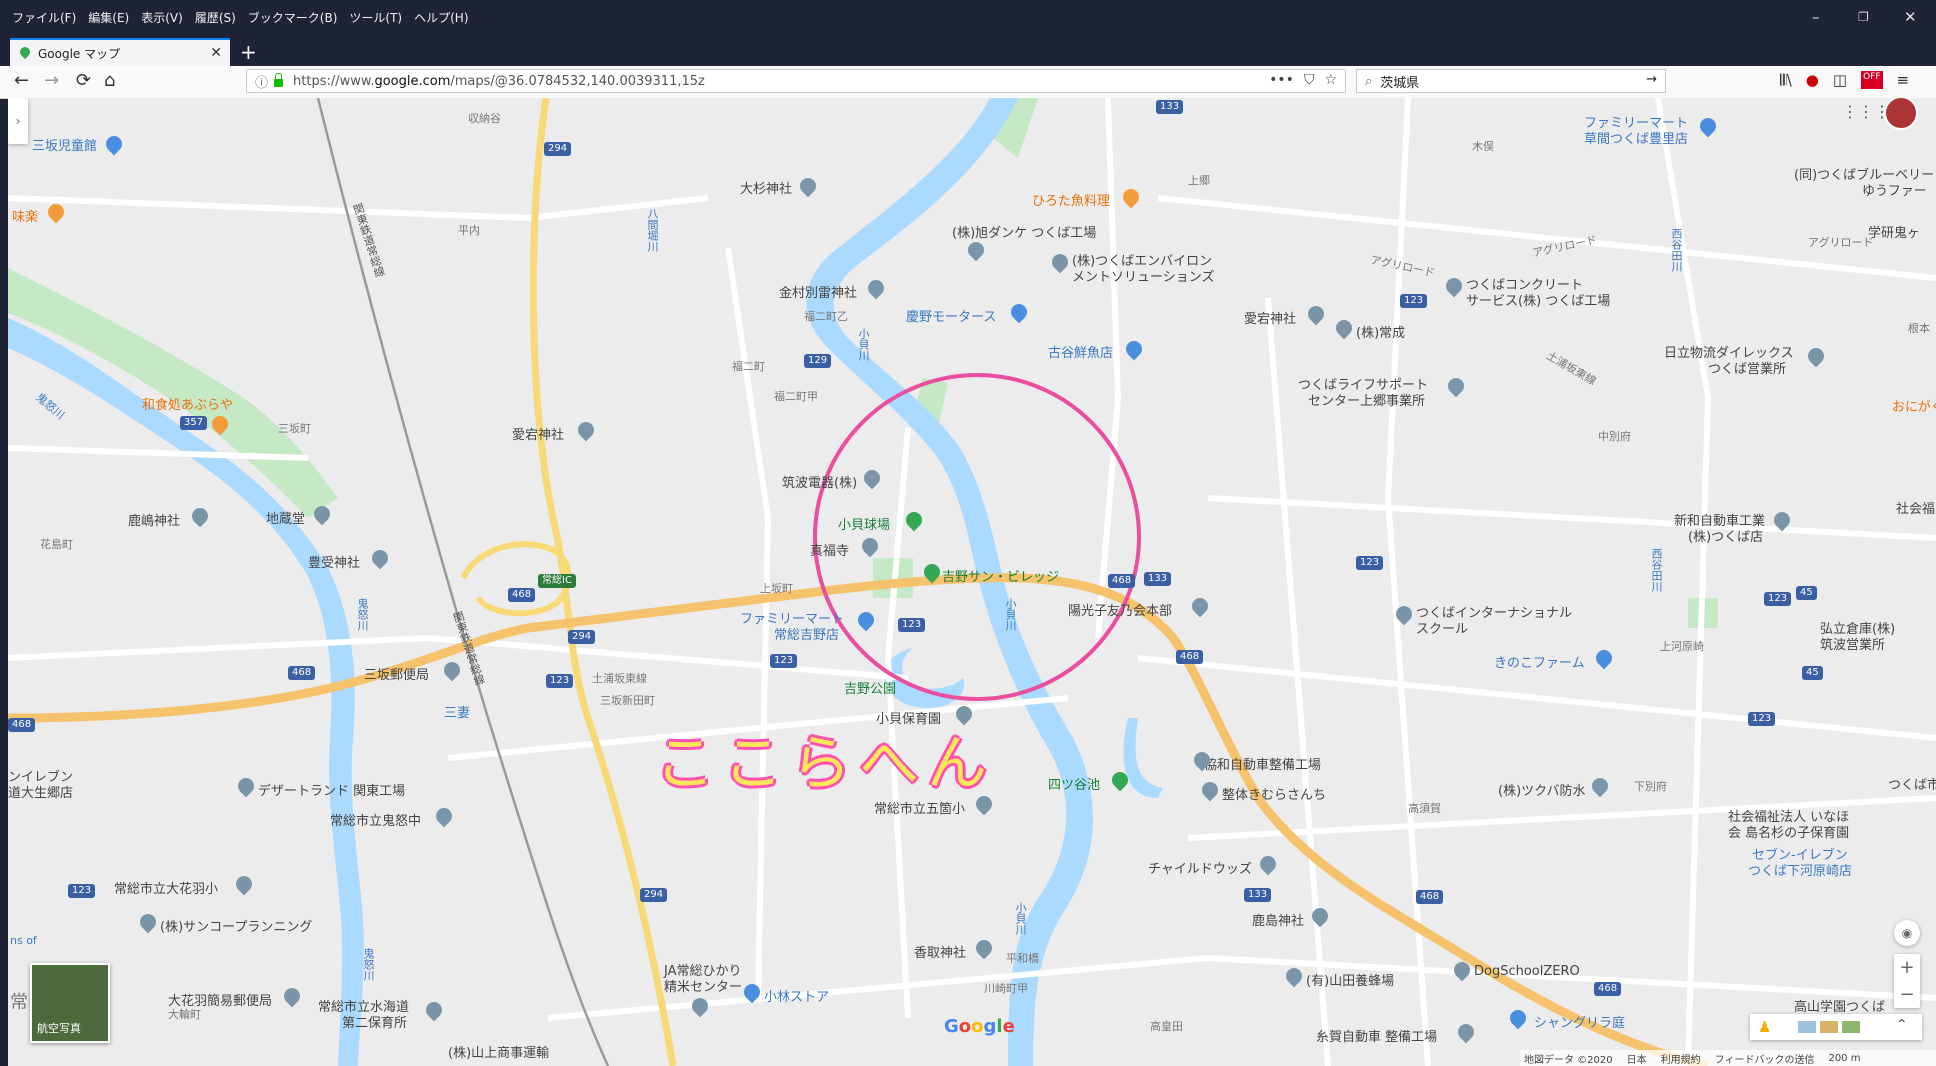  What do you see at coordinates (1866, 111) in the screenshot?
I see `apps-grid-icon: ⋮⋮⋮` at bounding box center [1866, 111].